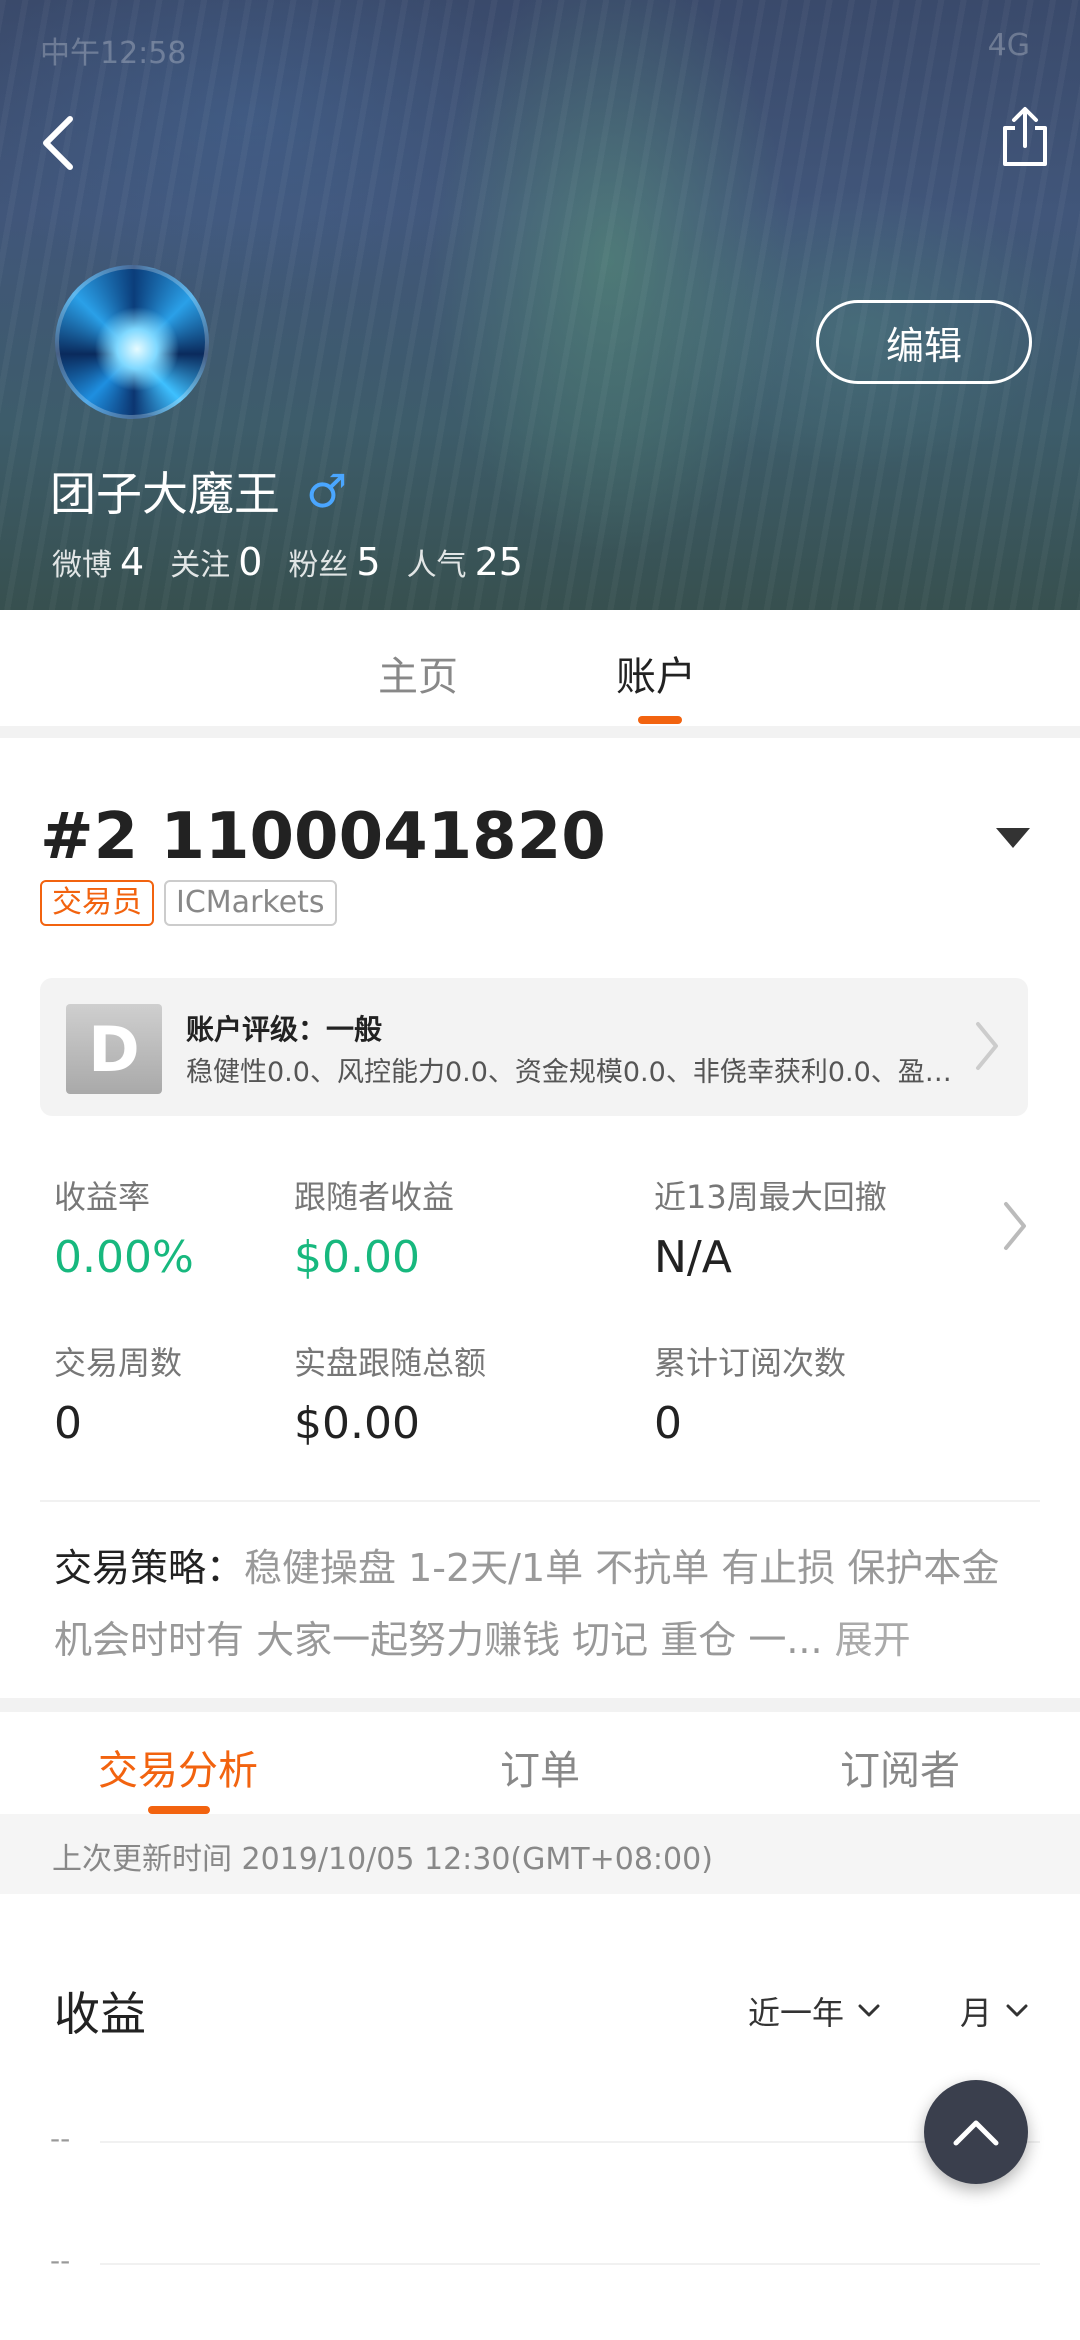 This screenshot has width=1080, height=2340. What do you see at coordinates (924, 342) in the screenshot?
I see `edit-profile-button: 编辑` at bounding box center [924, 342].